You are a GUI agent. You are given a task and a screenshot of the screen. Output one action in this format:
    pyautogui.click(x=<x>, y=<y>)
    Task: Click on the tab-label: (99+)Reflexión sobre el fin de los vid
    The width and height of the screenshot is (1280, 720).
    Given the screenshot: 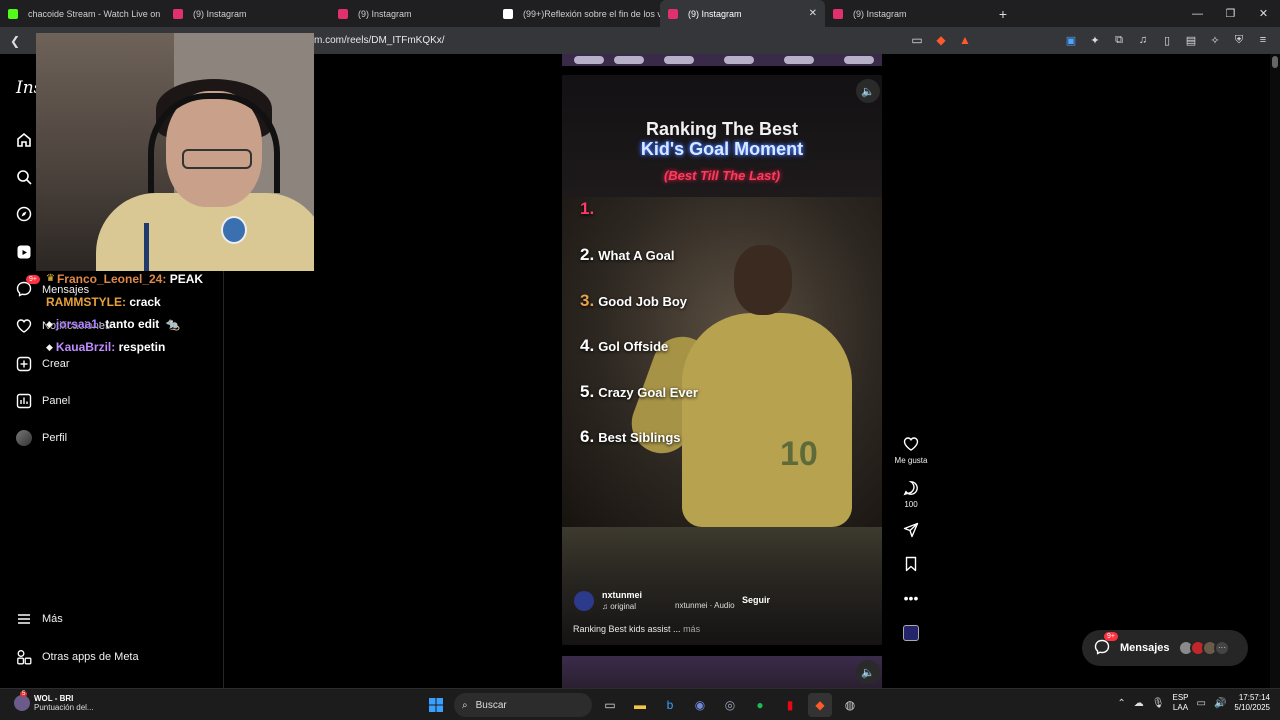 What is the action you would take?
    pyautogui.click(x=591, y=13)
    